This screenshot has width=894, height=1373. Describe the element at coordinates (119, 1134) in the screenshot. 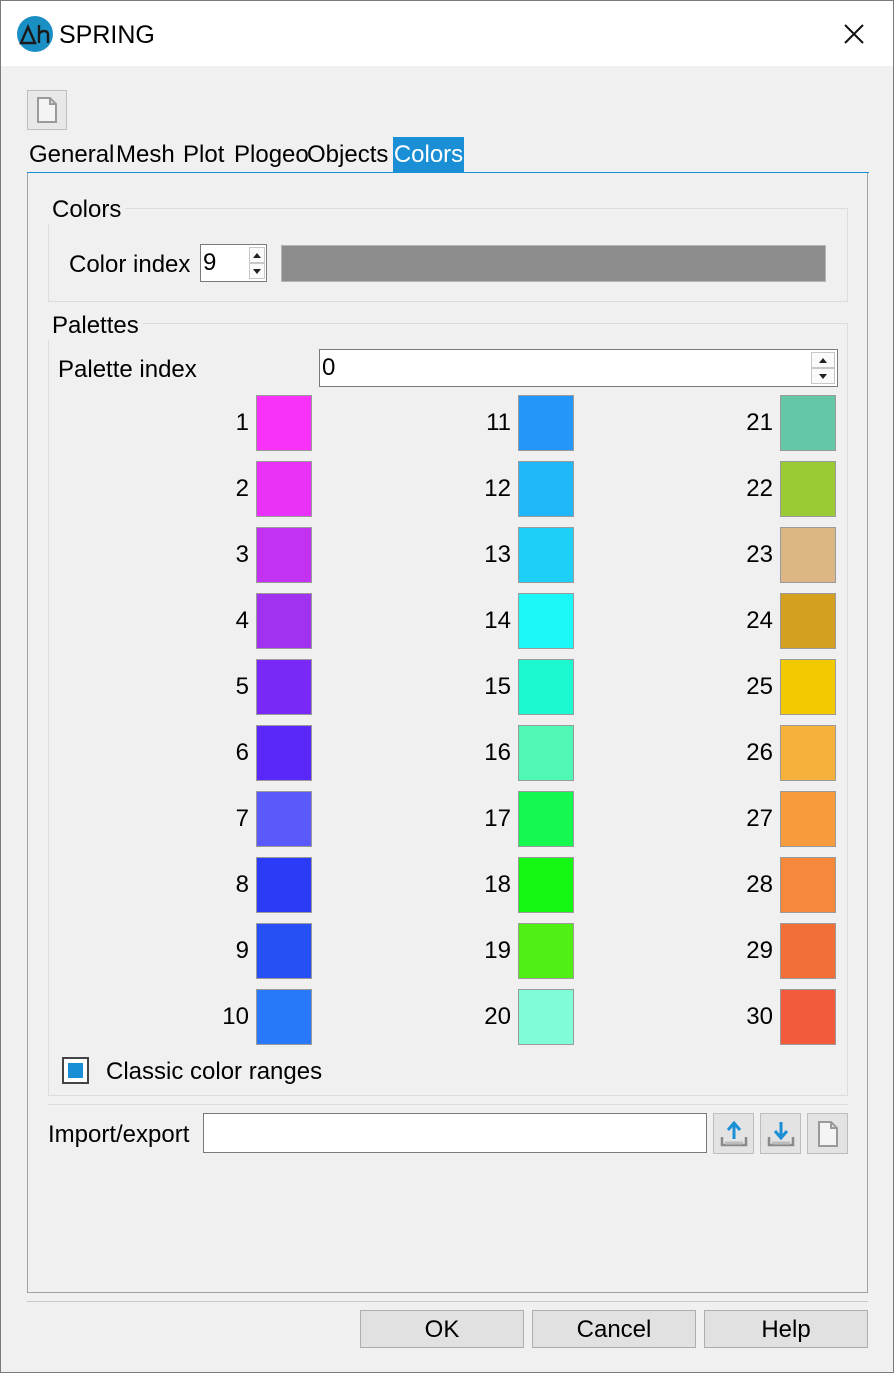

I see `import-export-label: Import/export` at that location.